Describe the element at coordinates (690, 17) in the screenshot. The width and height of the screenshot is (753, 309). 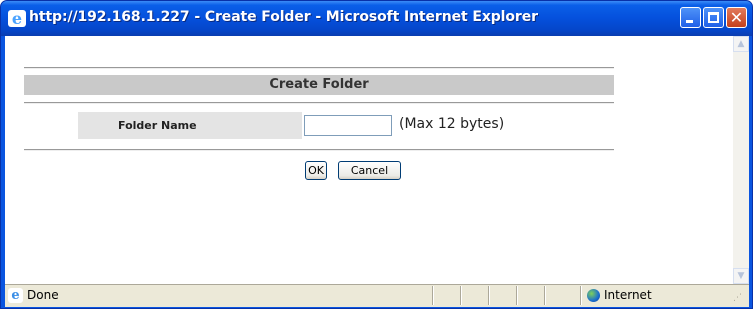
I see `minimize-button` at that location.